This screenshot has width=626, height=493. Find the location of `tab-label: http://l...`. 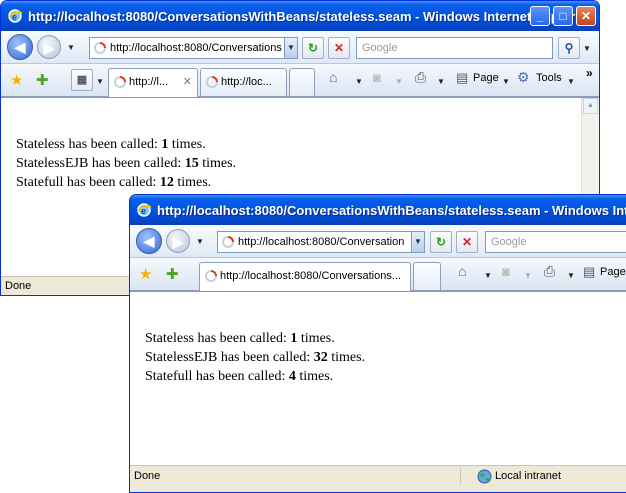

tab-label: http://l... is located at coordinates (149, 82).